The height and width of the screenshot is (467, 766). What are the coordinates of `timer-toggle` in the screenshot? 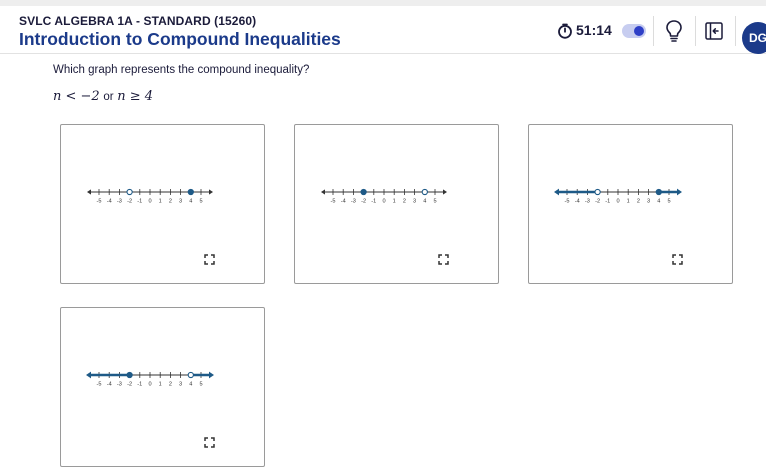 It's located at (634, 31).